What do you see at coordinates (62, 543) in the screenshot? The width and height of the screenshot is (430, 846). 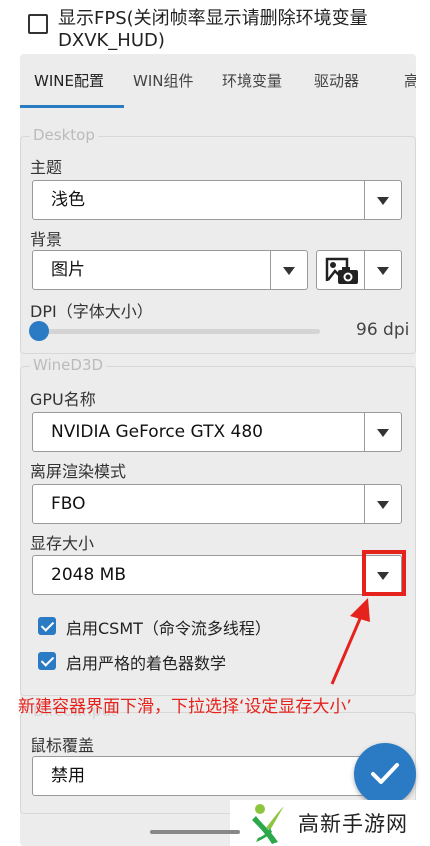 I see `vram-label: 显存大小` at bounding box center [62, 543].